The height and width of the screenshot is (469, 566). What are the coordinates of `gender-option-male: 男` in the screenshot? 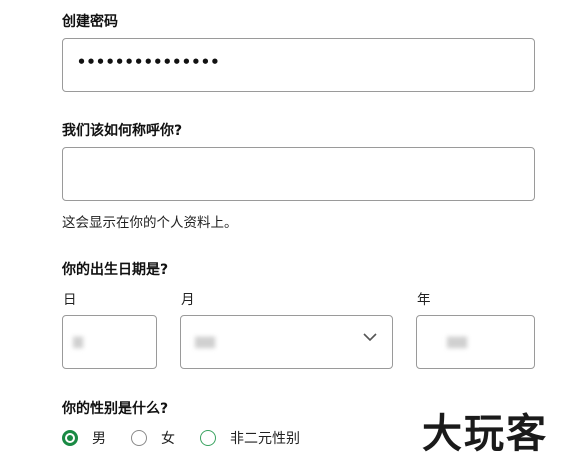 It's located at (84, 438).